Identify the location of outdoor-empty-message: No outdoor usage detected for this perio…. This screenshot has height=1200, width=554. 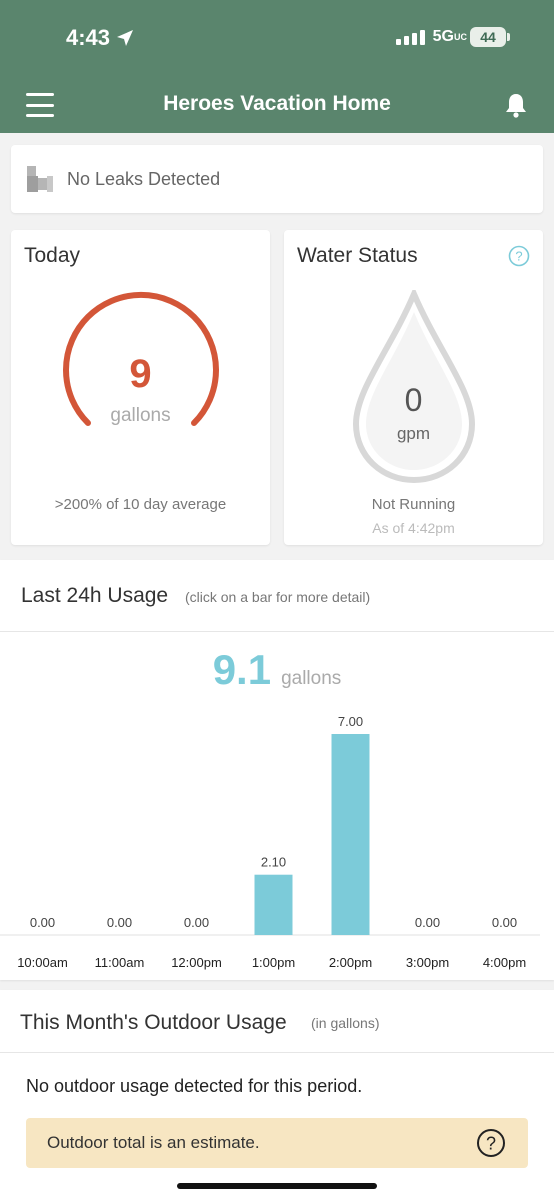
(194, 1086).